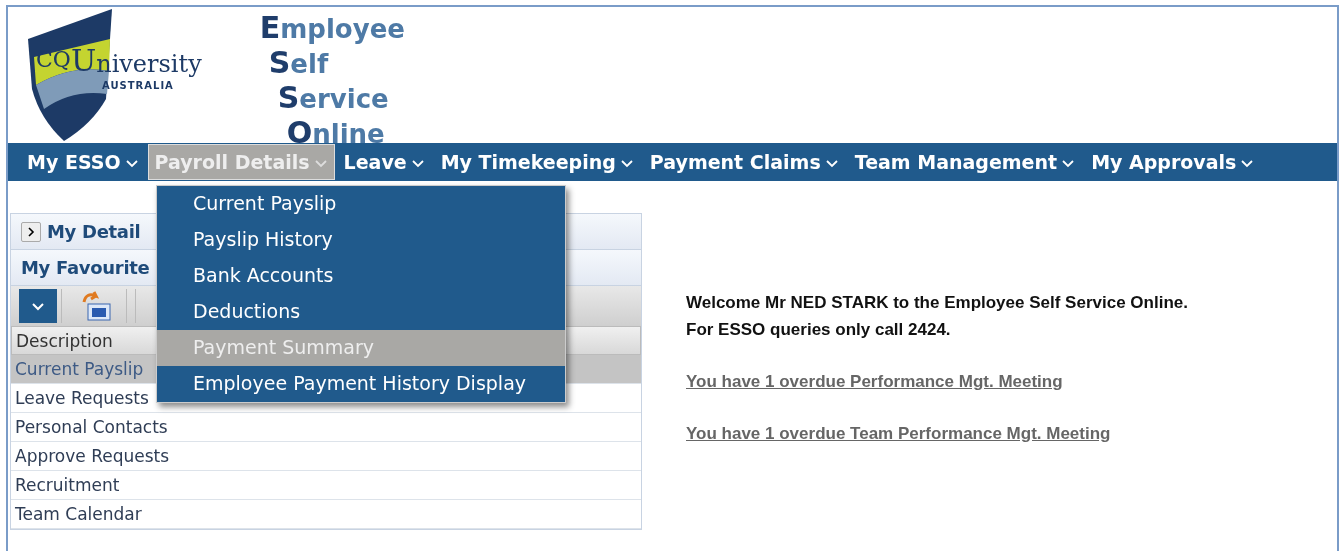  What do you see at coordinates (333, 98) in the screenshot?
I see `app-title-line: Service` at bounding box center [333, 98].